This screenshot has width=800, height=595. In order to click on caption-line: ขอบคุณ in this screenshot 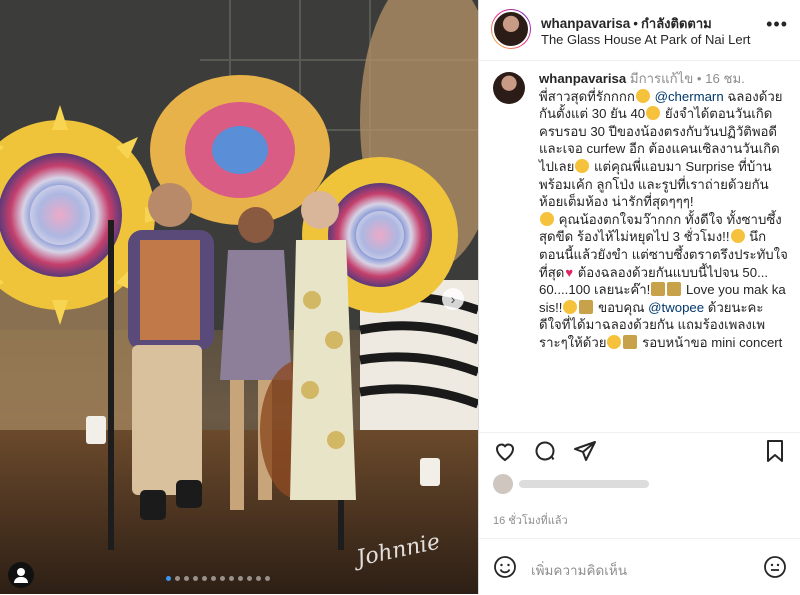, I will do `click(621, 307)`.